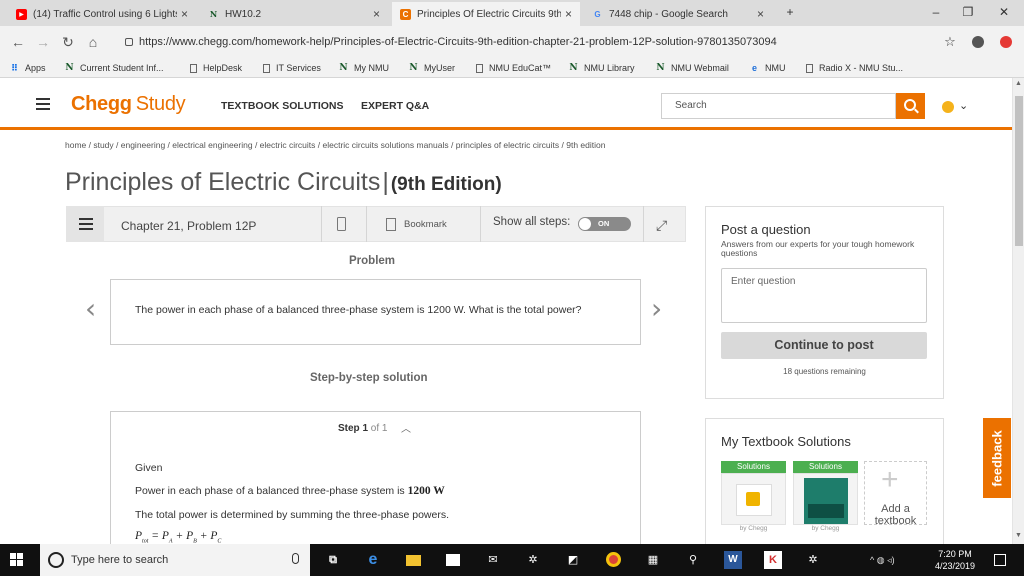 The width and height of the screenshot is (1024, 576). Describe the element at coordinates (656, 308) in the screenshot. I see `next-problem-icon: ›` at that location.